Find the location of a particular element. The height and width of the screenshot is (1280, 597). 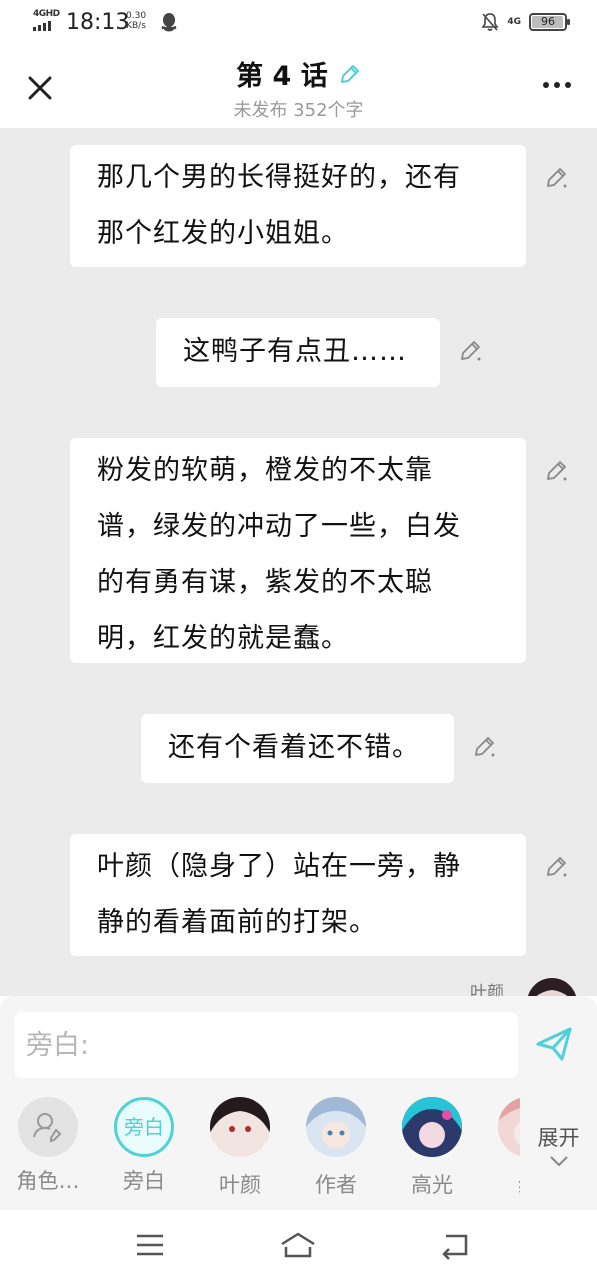

message-bubble: 叶颜（隐身了）站在一旁，静 静的看着面前的打架。 is located at coordinates (298, 895).